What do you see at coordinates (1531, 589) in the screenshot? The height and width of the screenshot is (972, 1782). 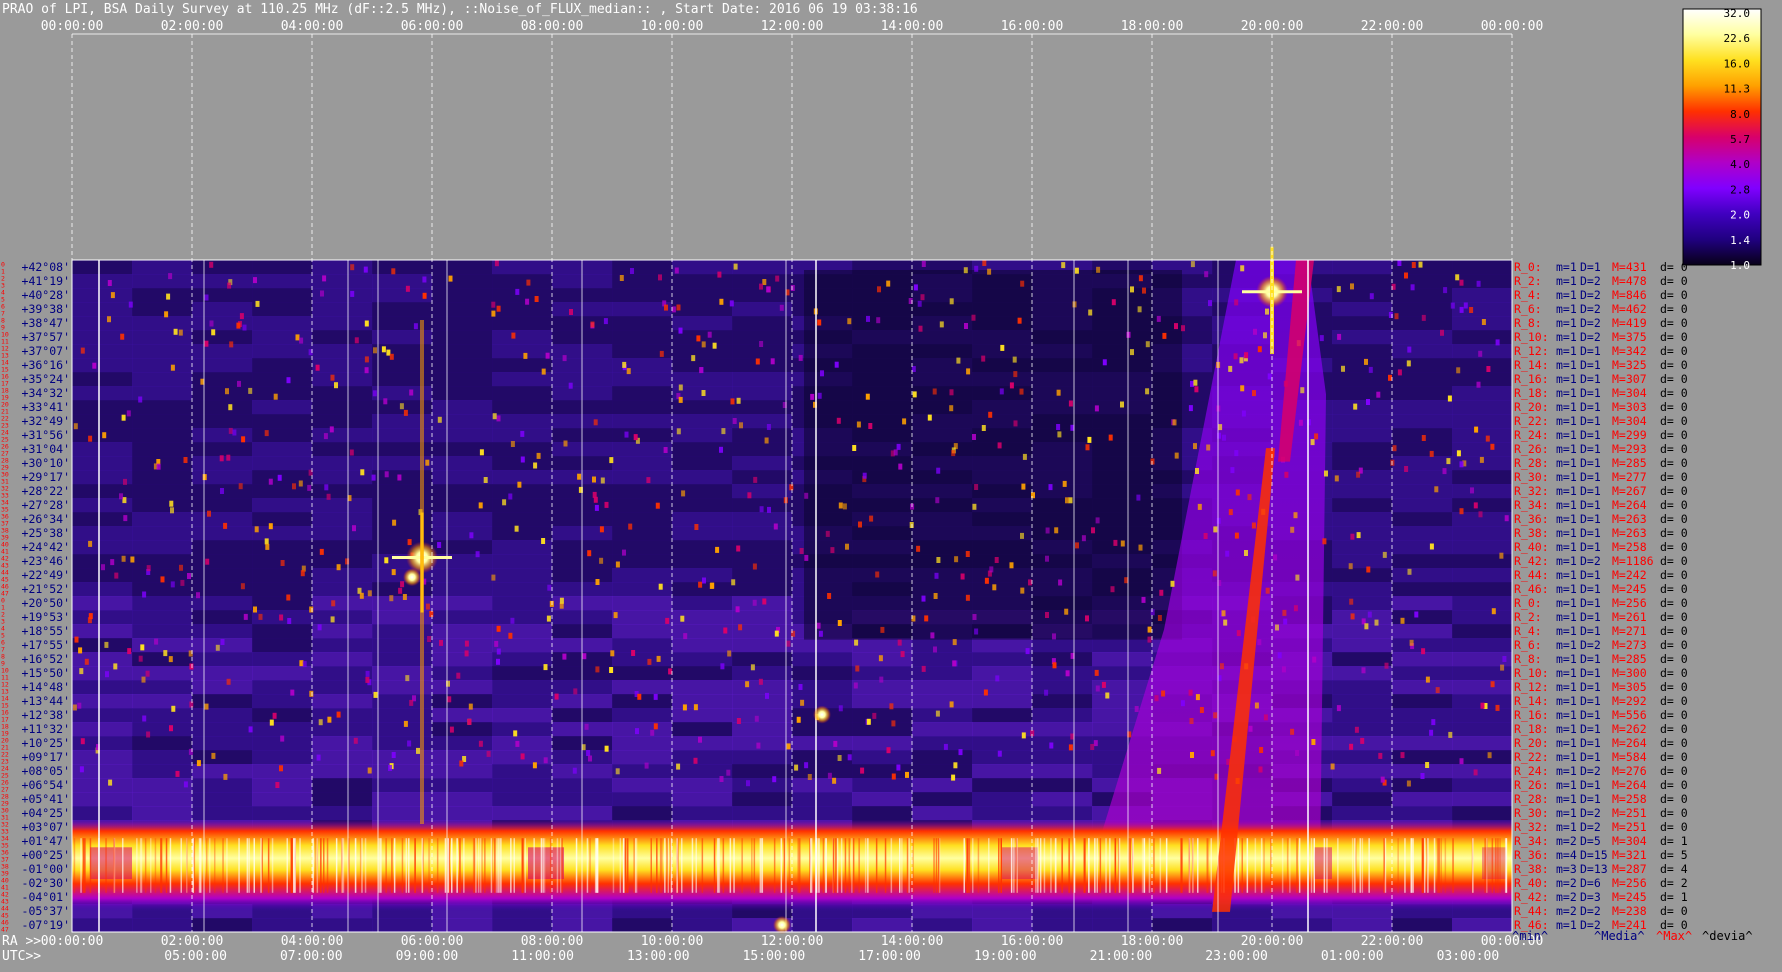 I see `row-stat-beam: R_46:` at bounding box center [1531, 589].